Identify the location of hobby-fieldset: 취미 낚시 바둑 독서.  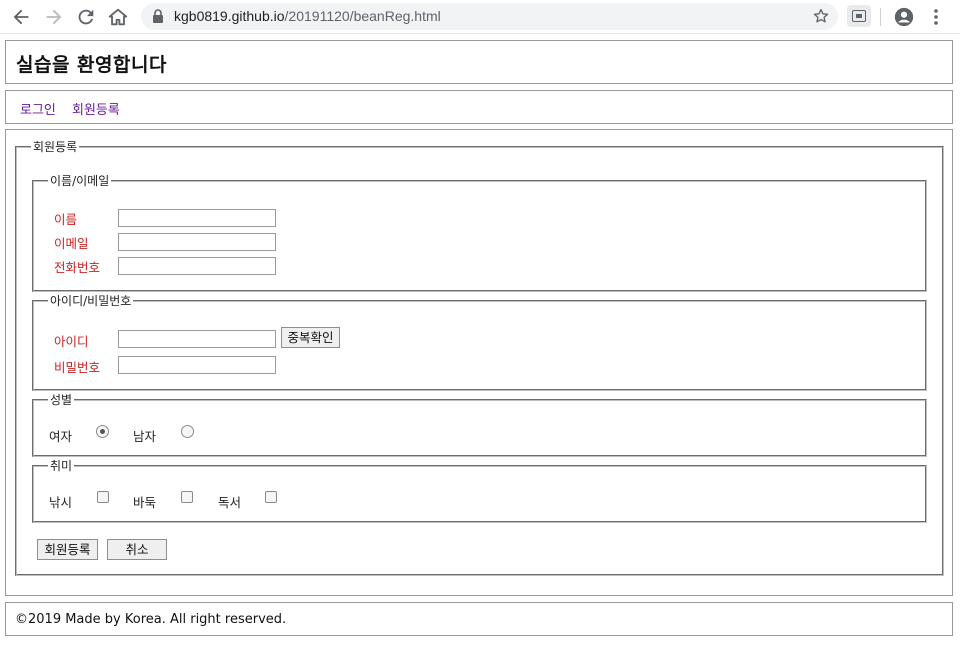
(479, 490).